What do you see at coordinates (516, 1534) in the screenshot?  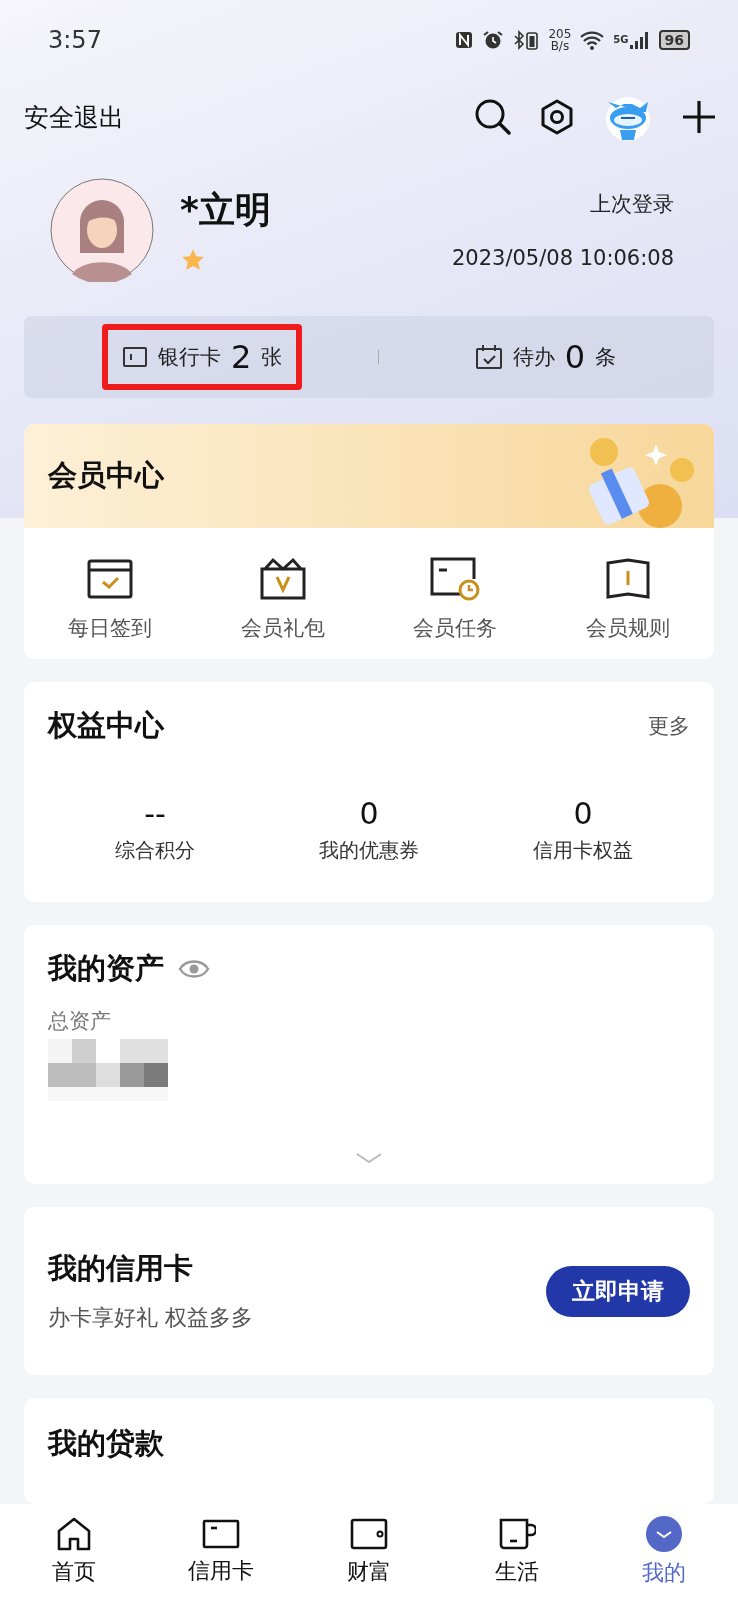 I see `cup-icon` at bounding box center [516, 1534].